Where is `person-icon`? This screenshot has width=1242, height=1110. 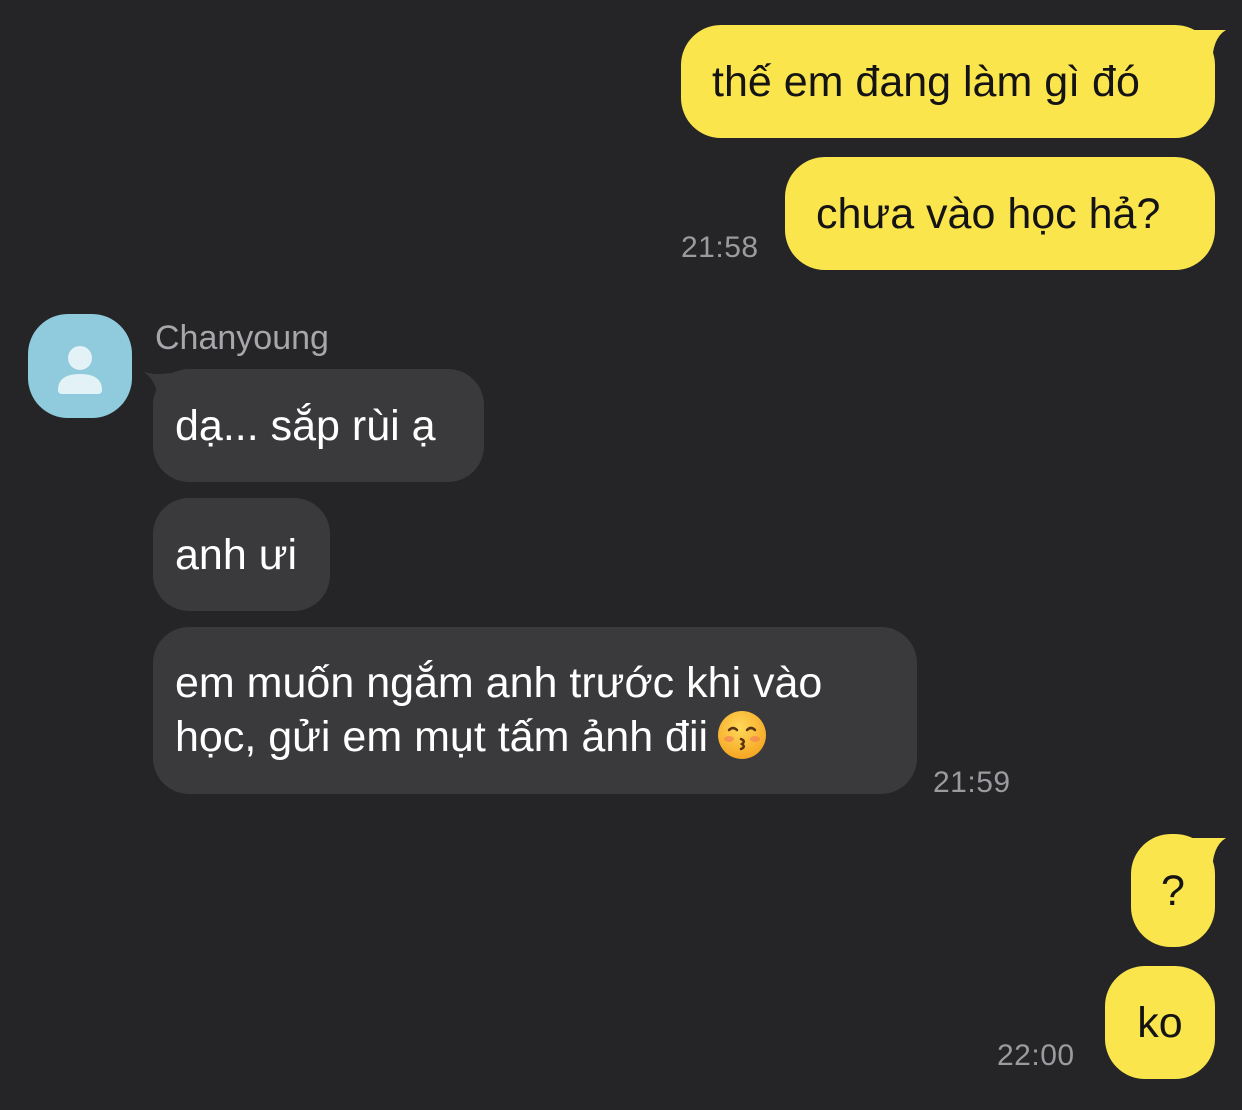
person-icon is located at coordinates (80, 370).